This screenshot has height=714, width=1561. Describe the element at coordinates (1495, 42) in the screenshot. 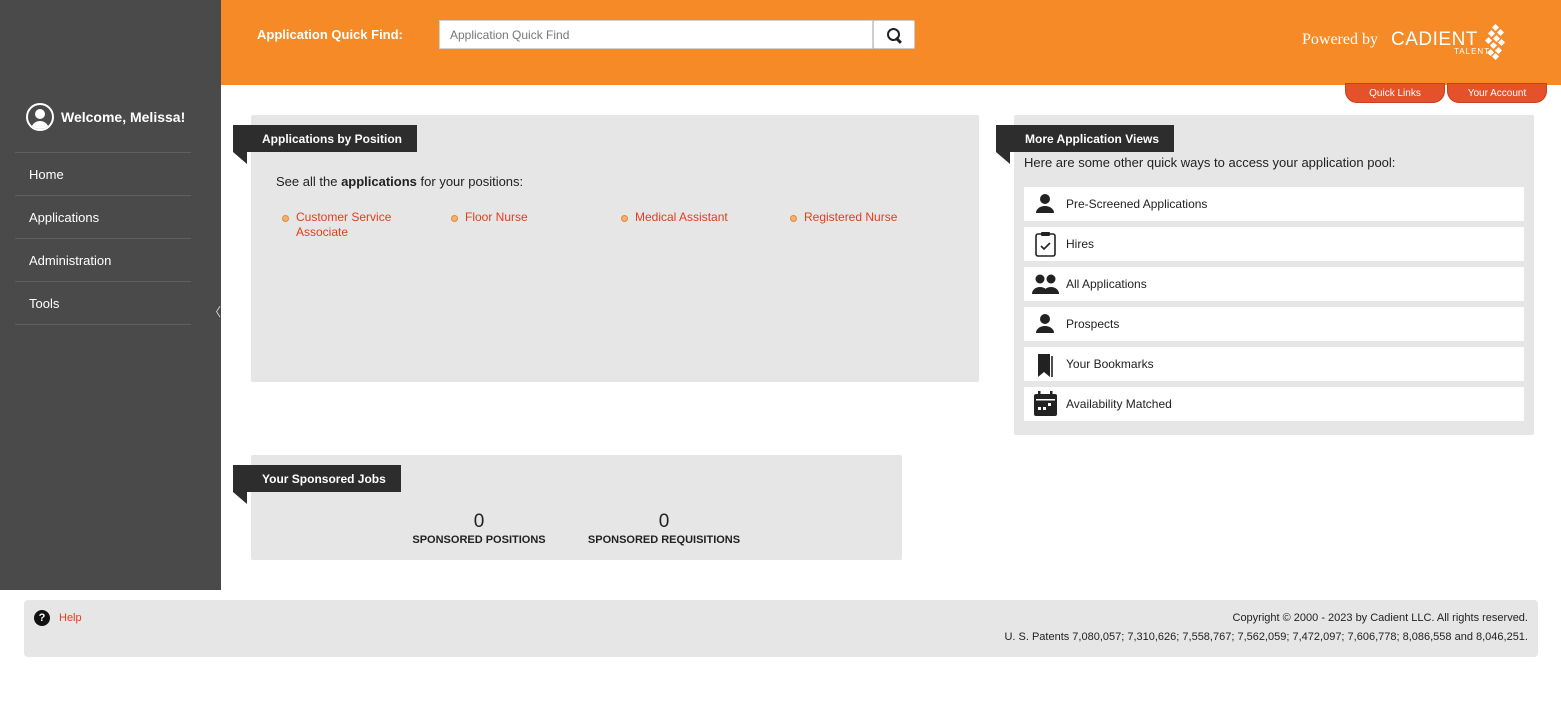

I see `cadient-logo-icon` at that location.